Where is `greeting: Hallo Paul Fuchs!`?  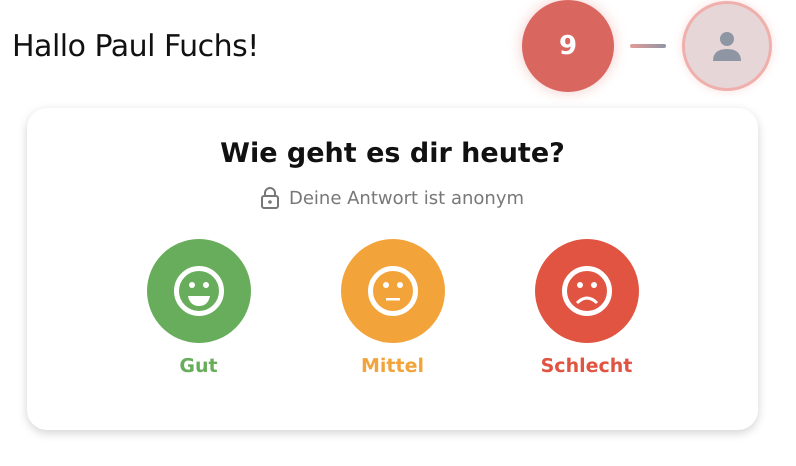 greeting: Hallo Paul Fuchs! is located at coordinates (135, 46).